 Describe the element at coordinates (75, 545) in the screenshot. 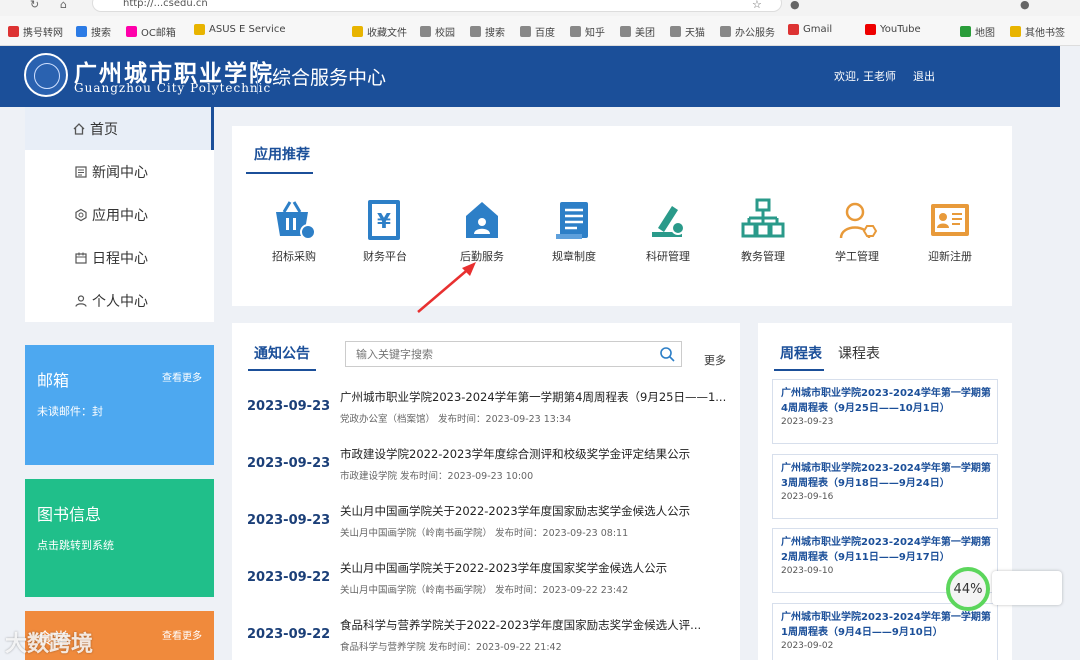

I see `library-link-text: 点击跳转到系统` at that location.